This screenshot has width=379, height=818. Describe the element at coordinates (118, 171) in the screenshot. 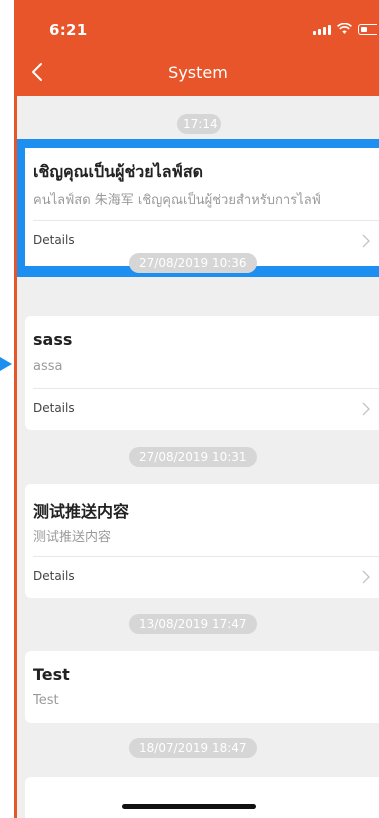

I see `message-title: เชิญคุณเป็นผู้ช่วยไลฟ์สด` at that location.